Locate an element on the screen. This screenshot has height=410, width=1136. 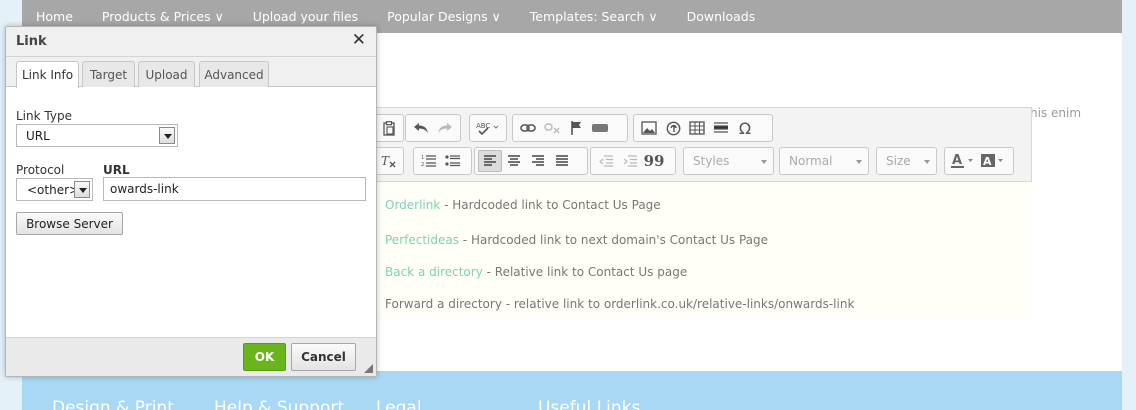
close-icon: ✕ is located at coordinates (359, 40).